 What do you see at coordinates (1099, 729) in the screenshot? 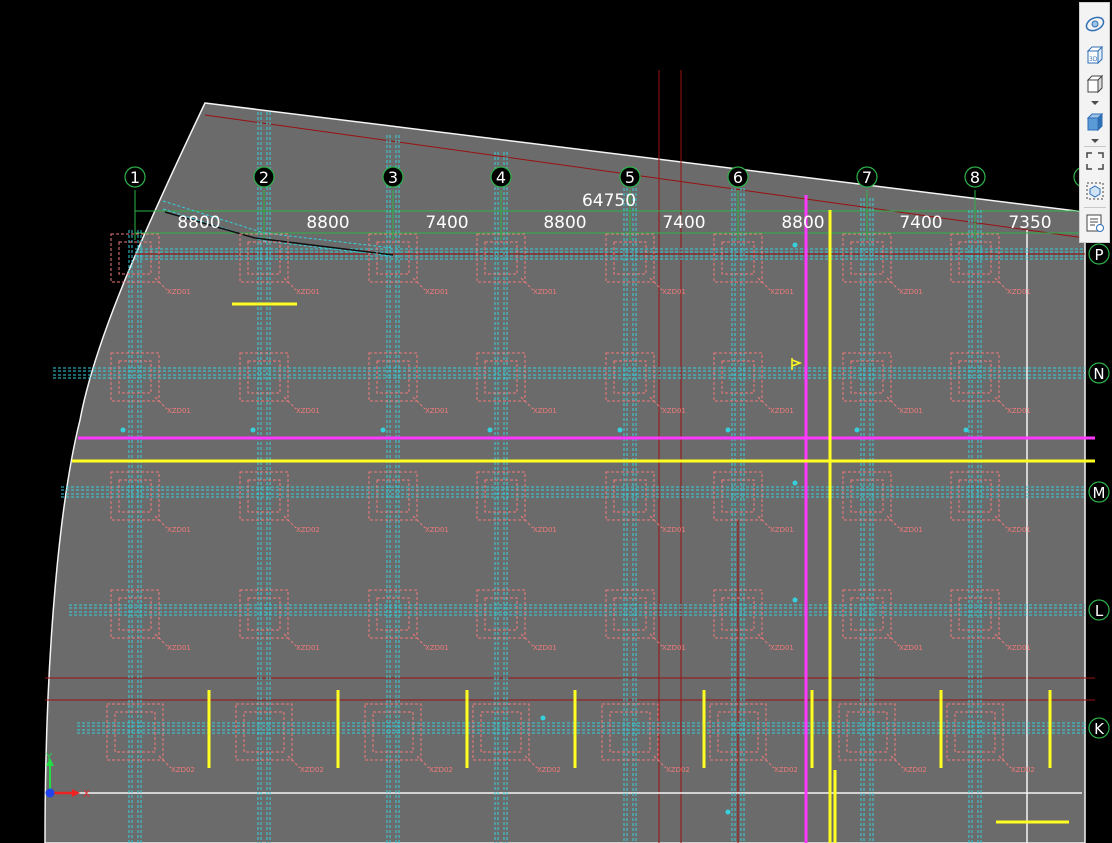
I see `grid-label-row: K` at bounding box center [1099, 729].